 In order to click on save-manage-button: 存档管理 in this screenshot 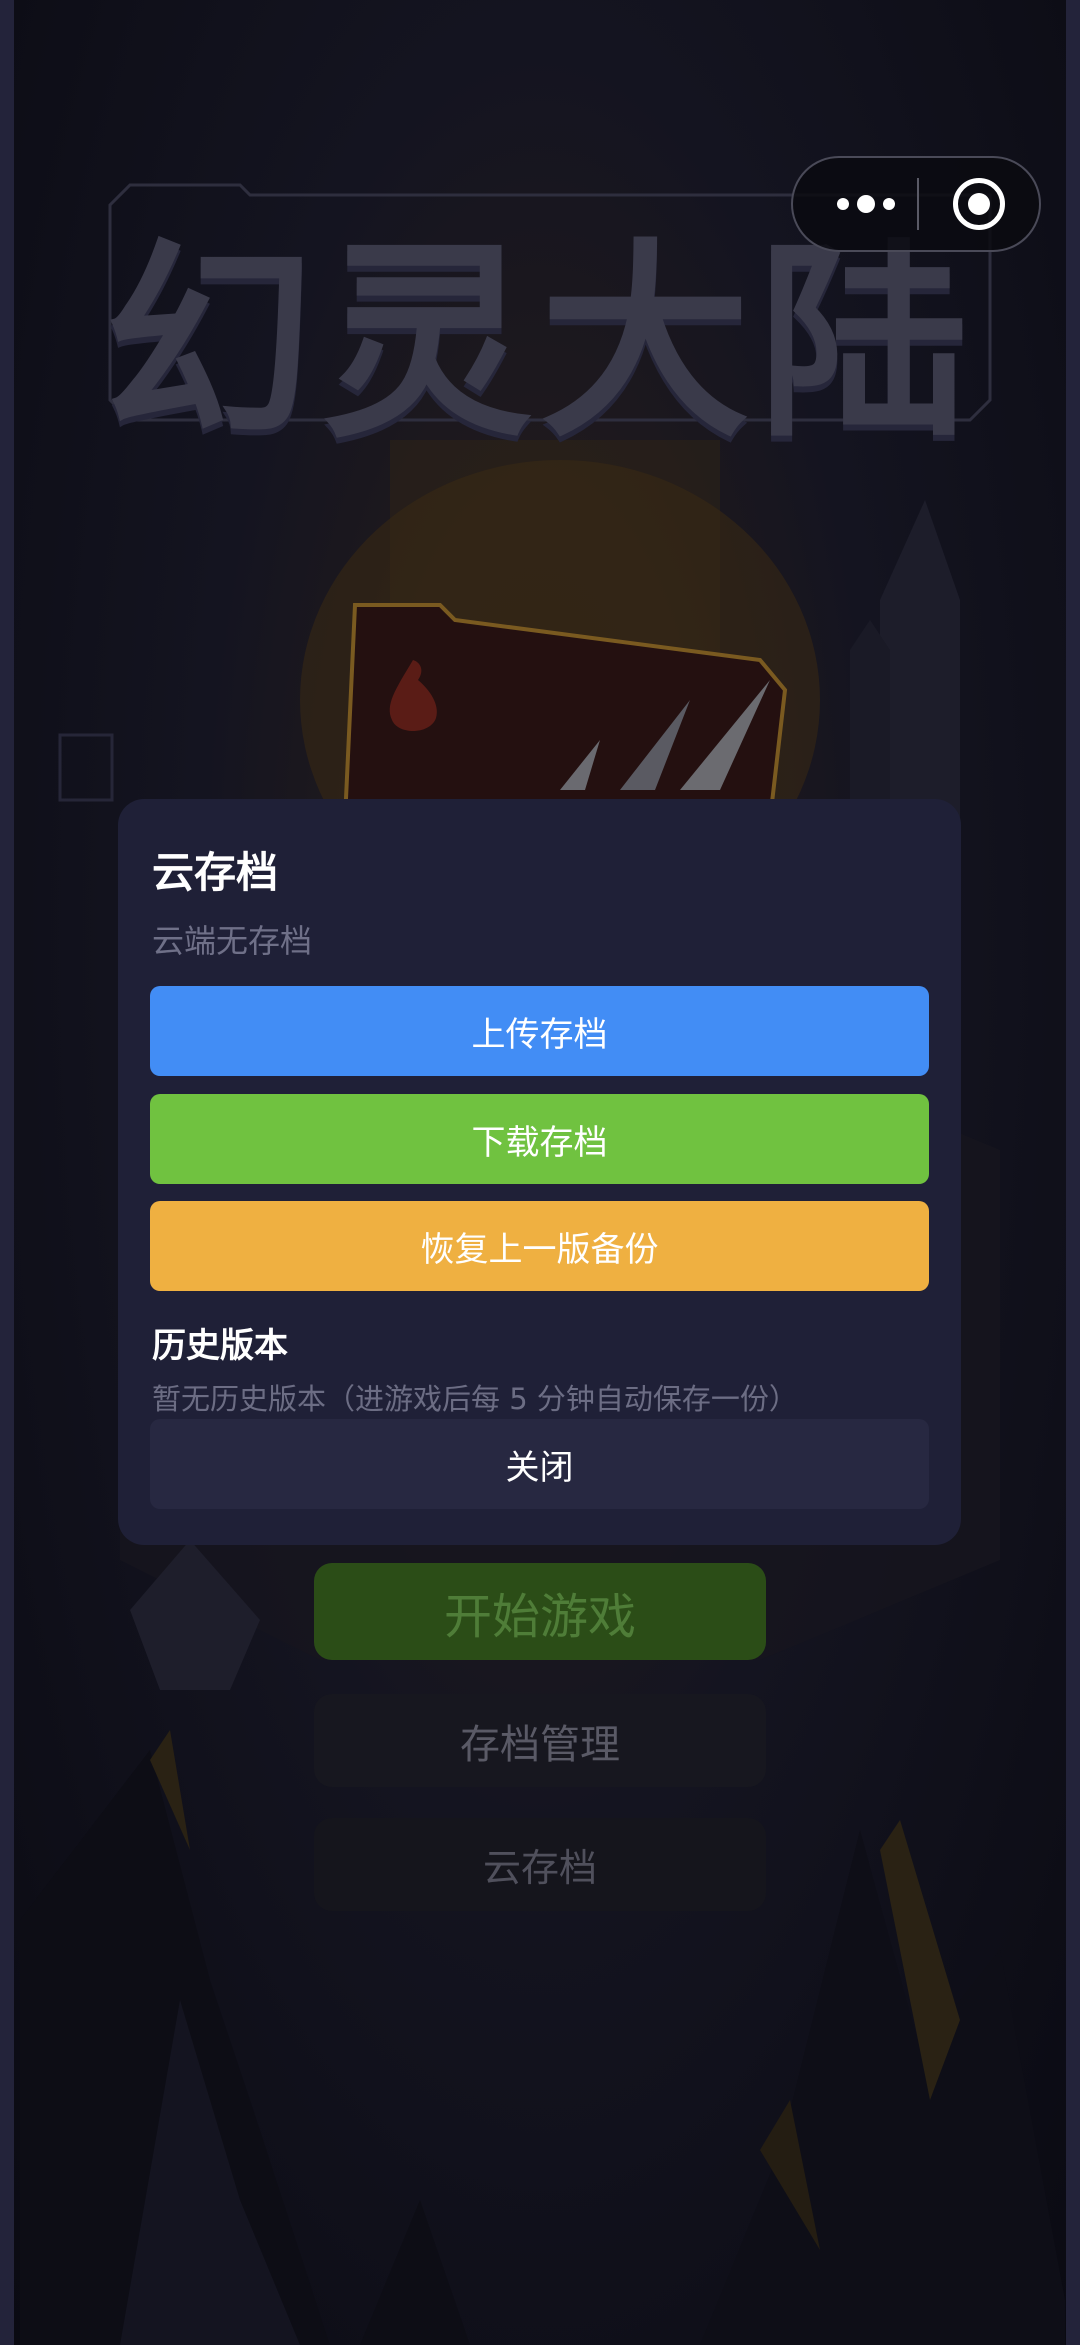, I will do `click(540, 1740)`.